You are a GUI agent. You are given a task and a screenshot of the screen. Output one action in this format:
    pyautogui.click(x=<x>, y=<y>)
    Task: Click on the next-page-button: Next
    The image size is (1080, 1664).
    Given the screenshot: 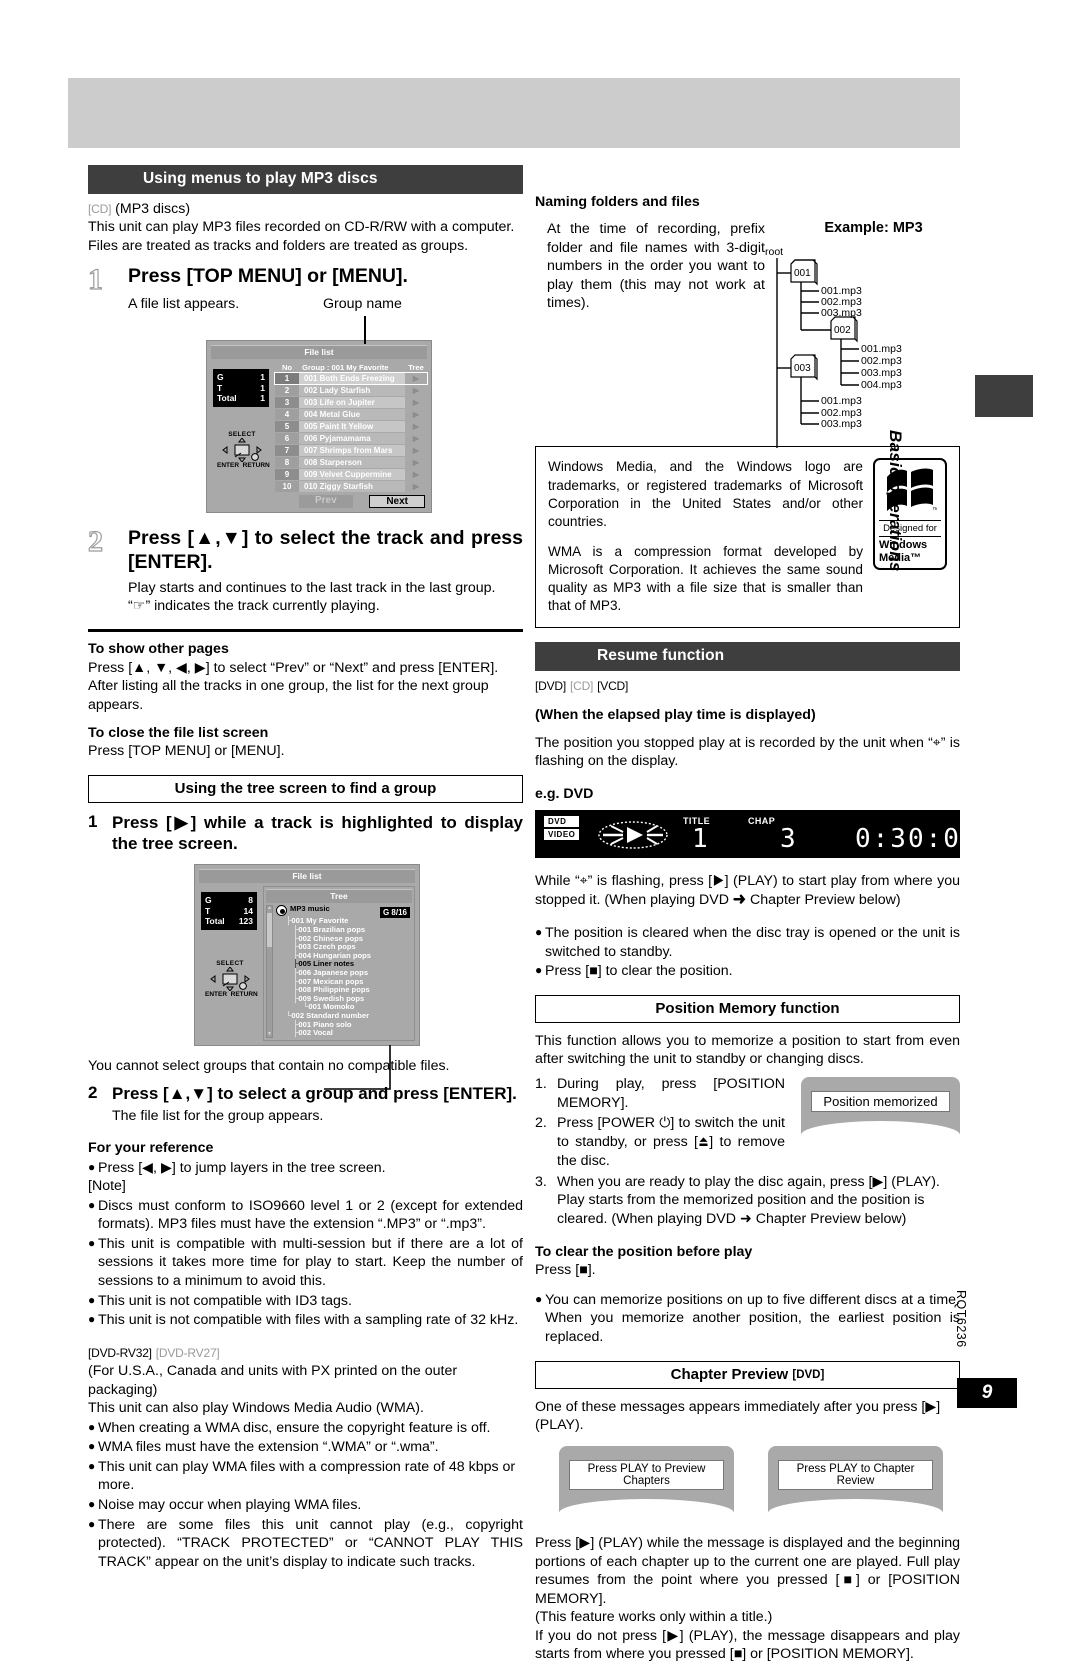 What is the action you would take?
    pyautogui.click(x=397, y=502)
    